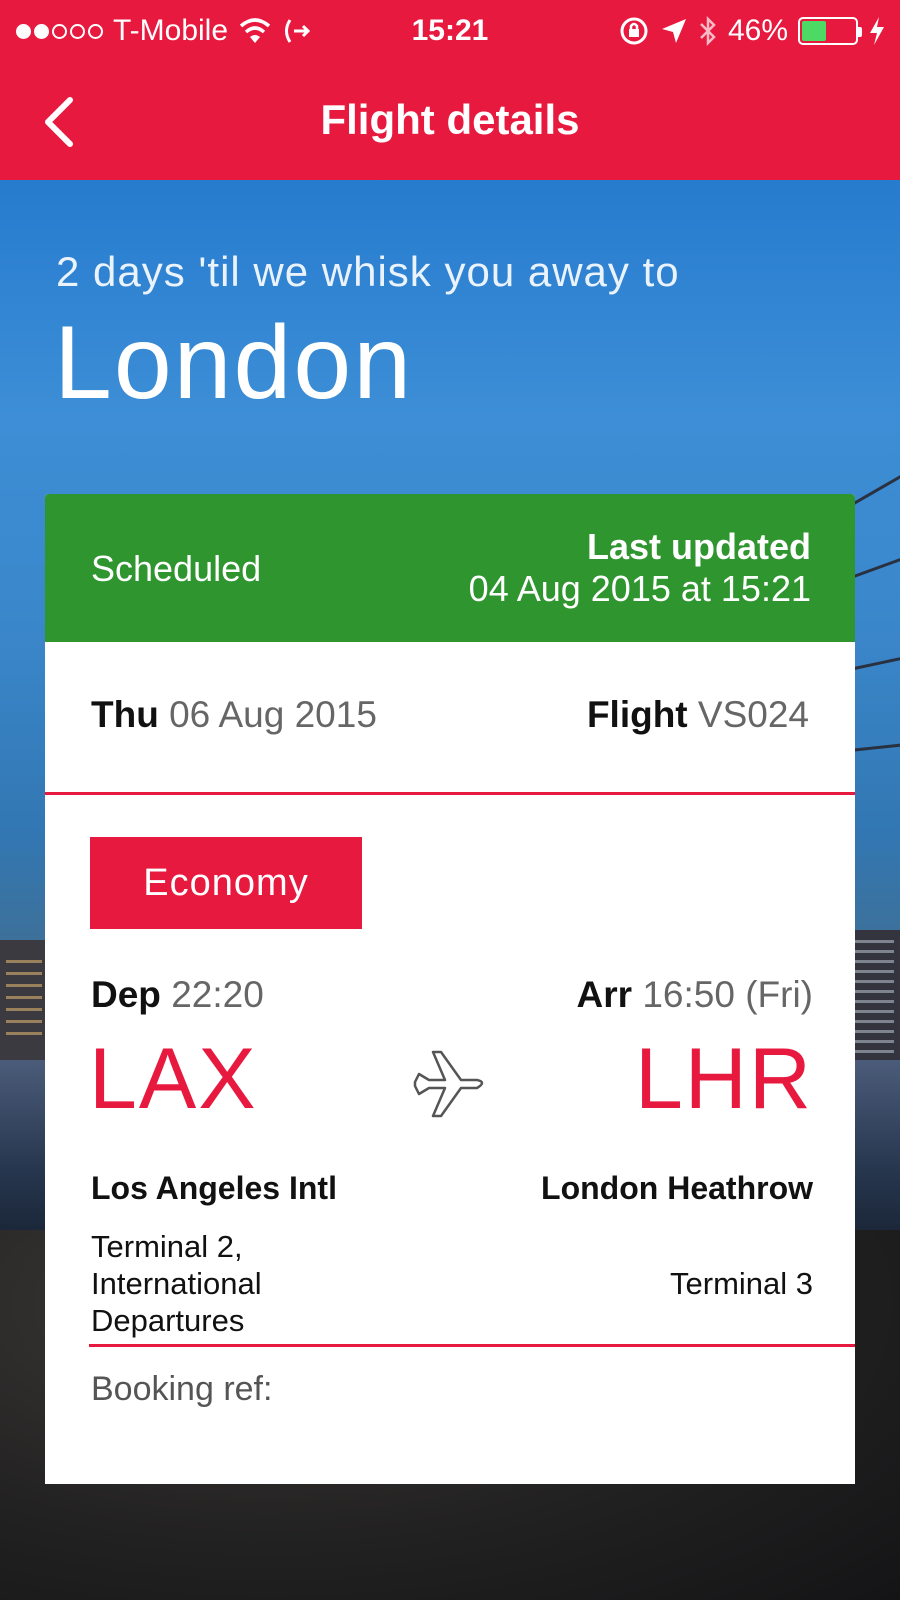 Image resolution: width=900 pixels, height=1600 pixels. Describe the element at coordinates (753, 714) in the screenshot. I see `flight-number-value: VS024` at that location.